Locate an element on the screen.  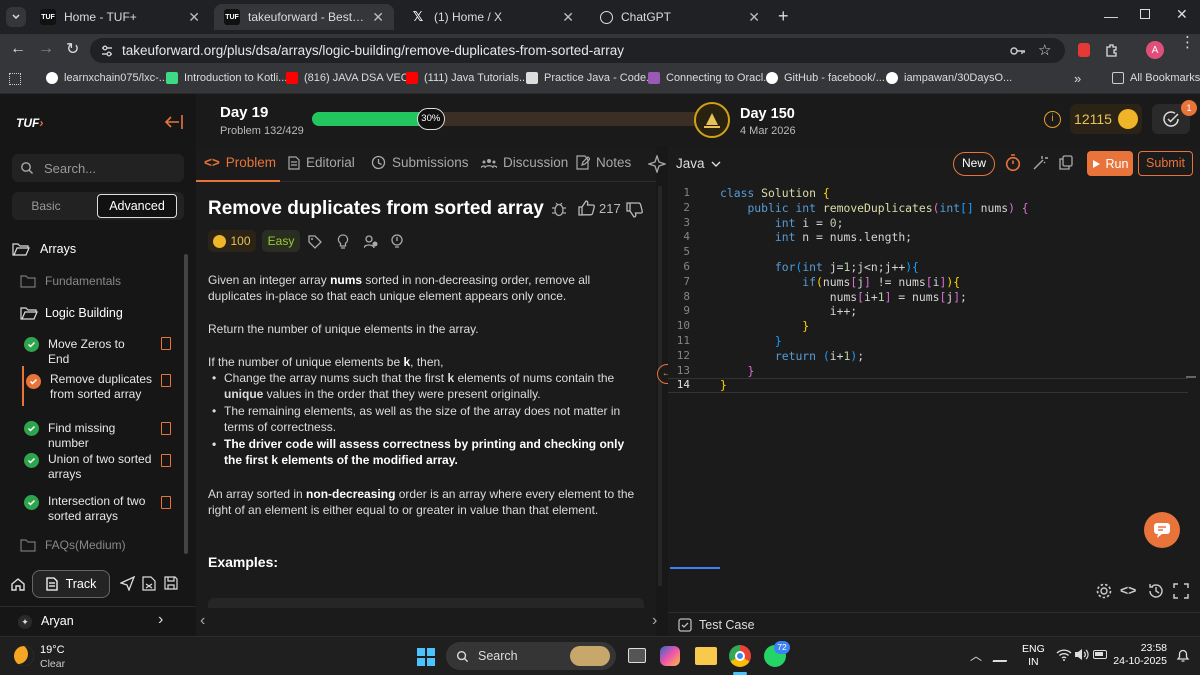
tab-discussion: Discussion is located at coordinates (524, 162).